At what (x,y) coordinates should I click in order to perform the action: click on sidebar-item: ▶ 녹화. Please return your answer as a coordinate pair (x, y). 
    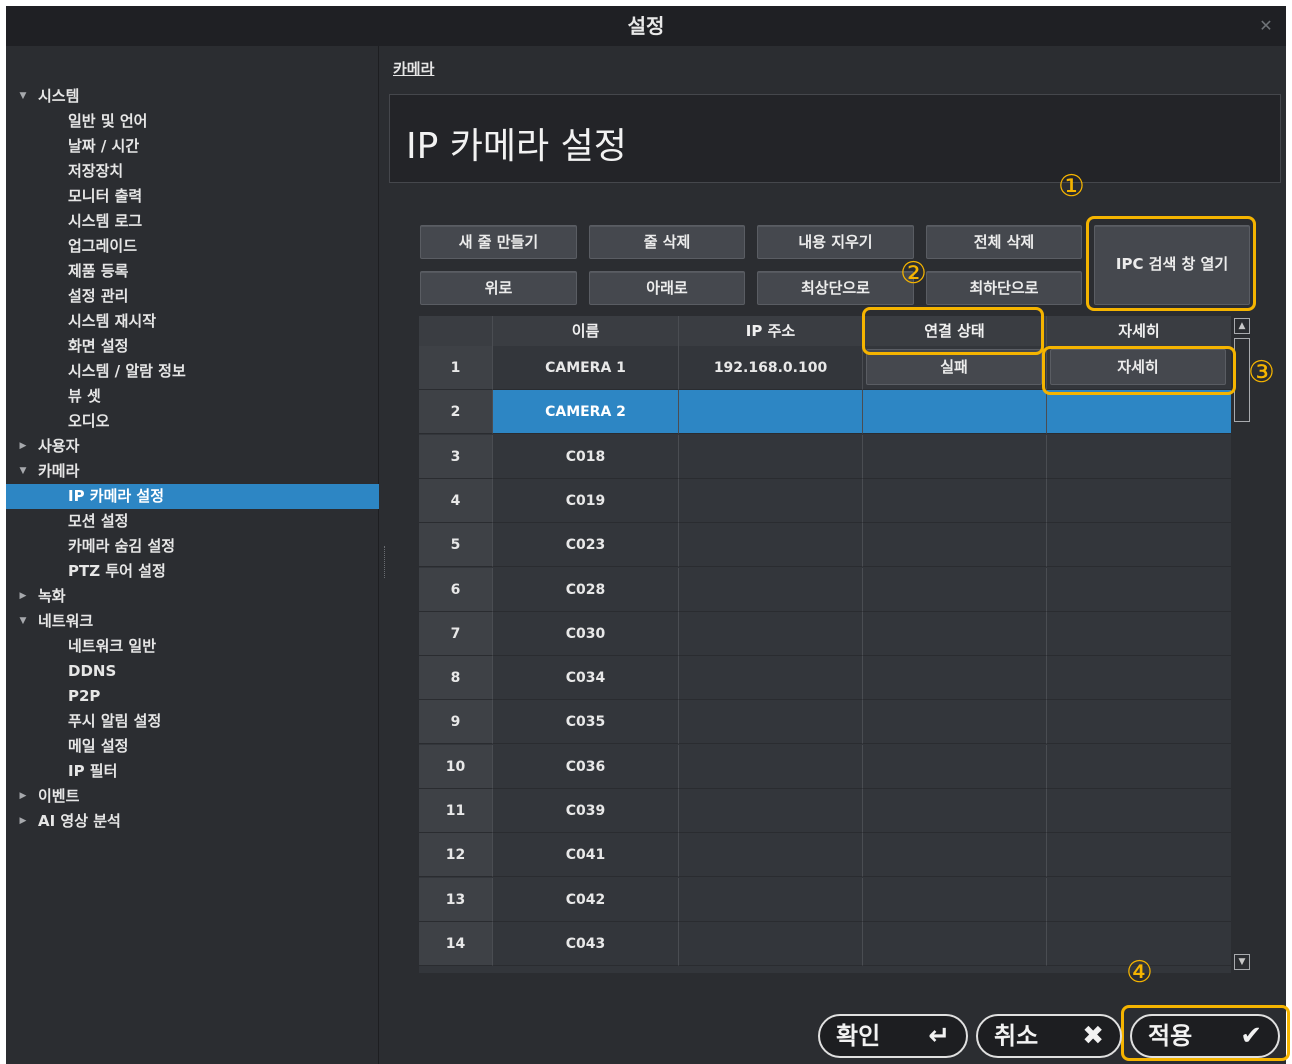
    Looking at the image, I should click on (192, 596).